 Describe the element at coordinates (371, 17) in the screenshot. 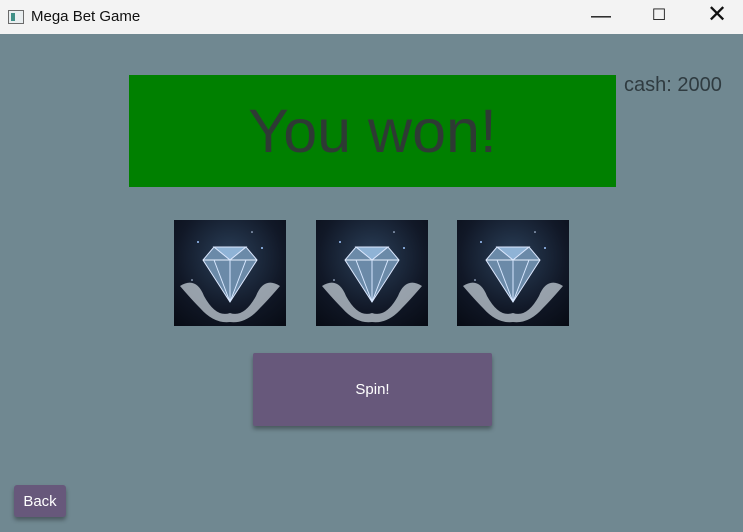

I see `title-bar: Mega Bet Game — ☐ ✕` at that location.